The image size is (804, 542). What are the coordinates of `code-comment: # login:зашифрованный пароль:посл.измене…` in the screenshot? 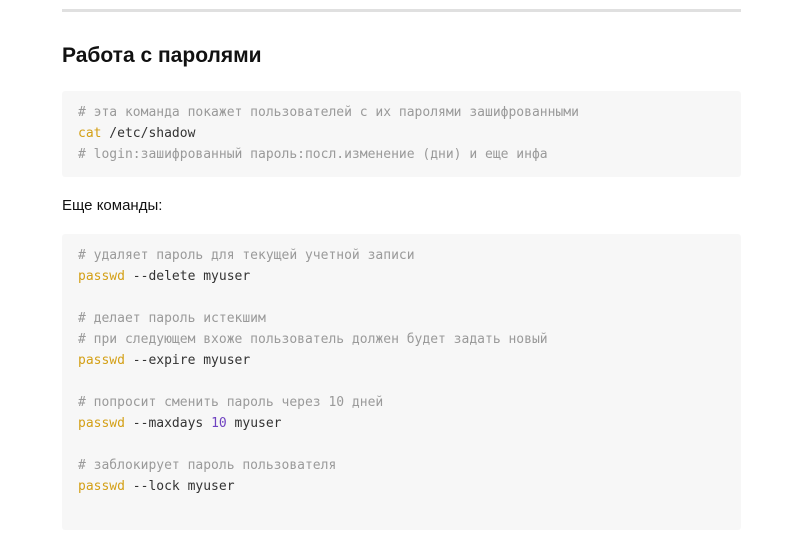 It's located at (313, 154).